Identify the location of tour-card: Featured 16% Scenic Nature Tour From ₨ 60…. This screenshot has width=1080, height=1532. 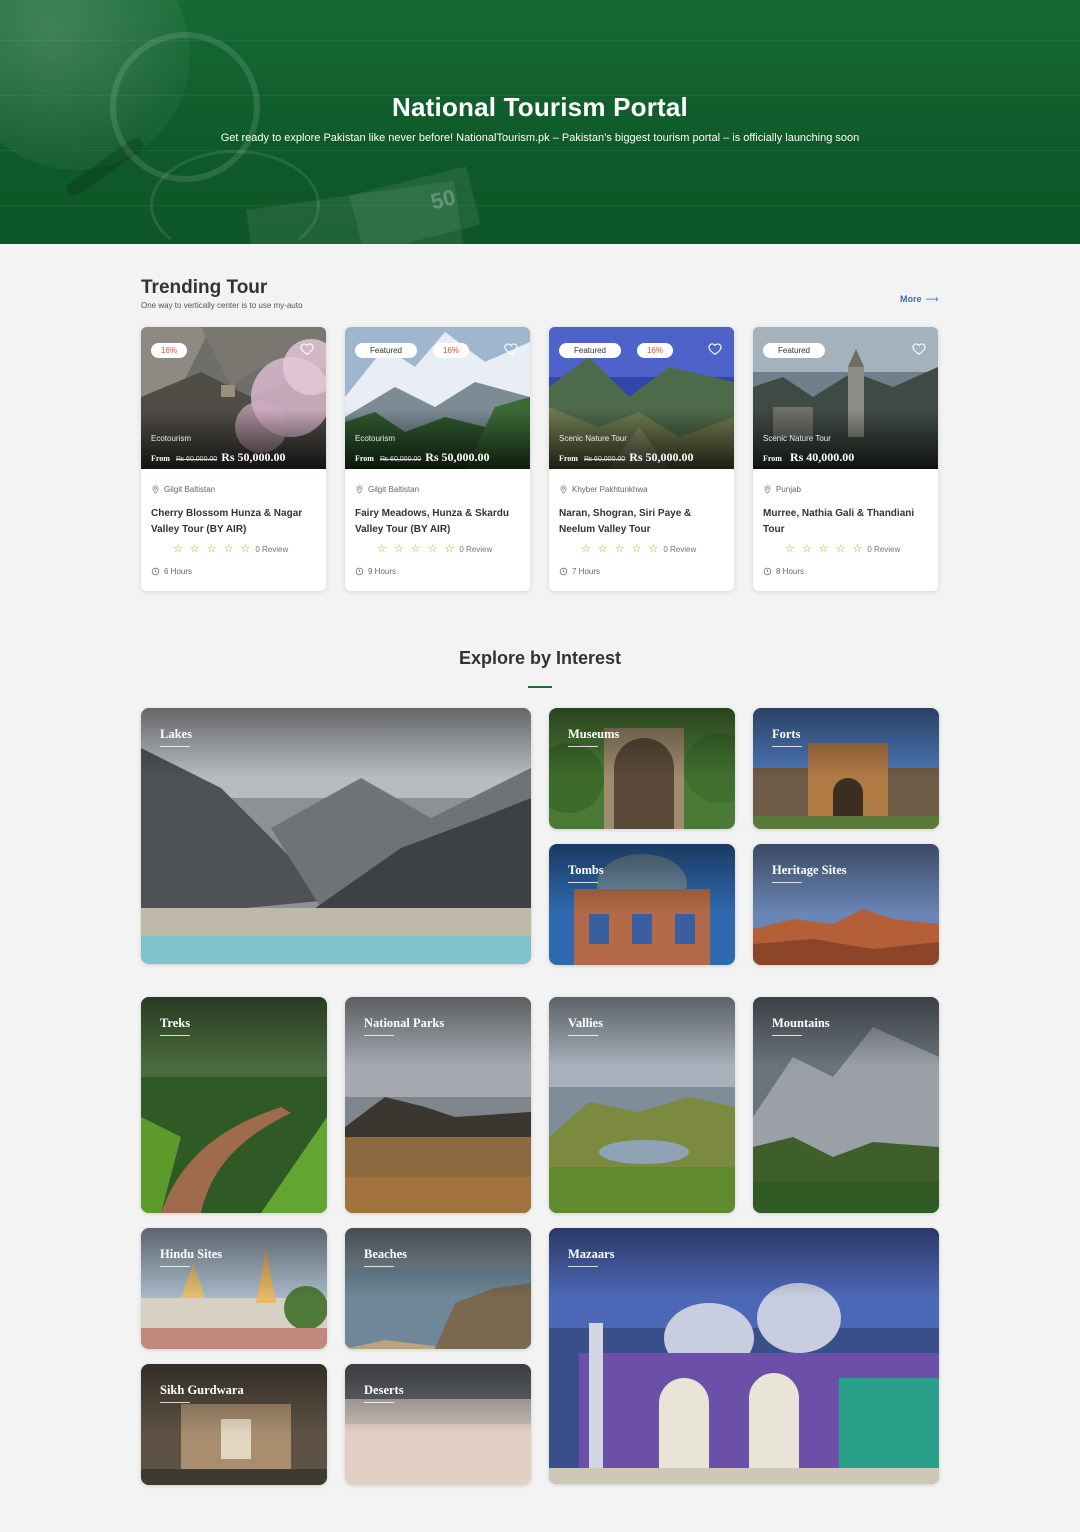
(641, 459).